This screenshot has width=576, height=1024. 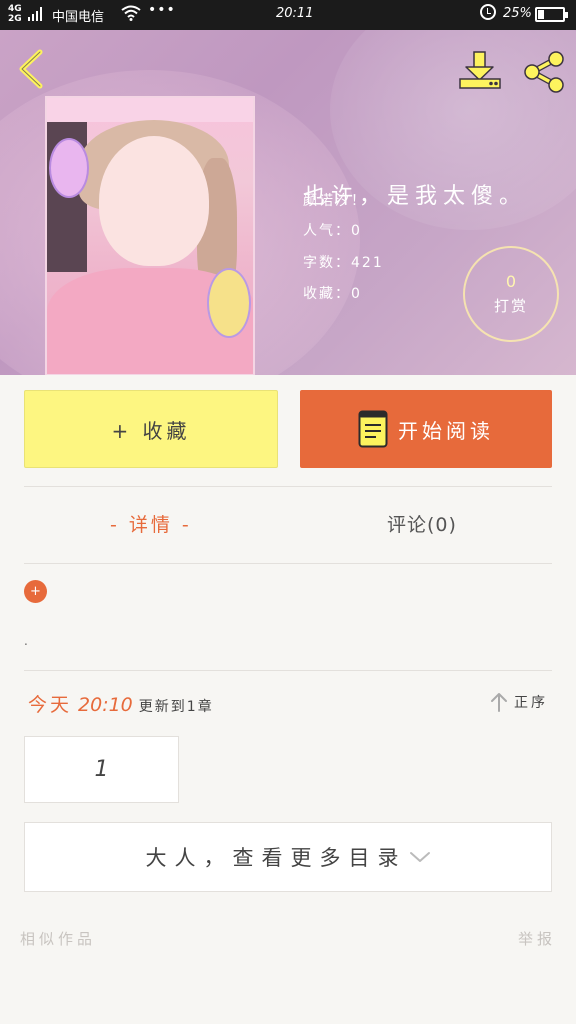 What do you see at coordinates (551, 14) in the screenshot?
I see `battery-icon` at bounding box center [551, 14].